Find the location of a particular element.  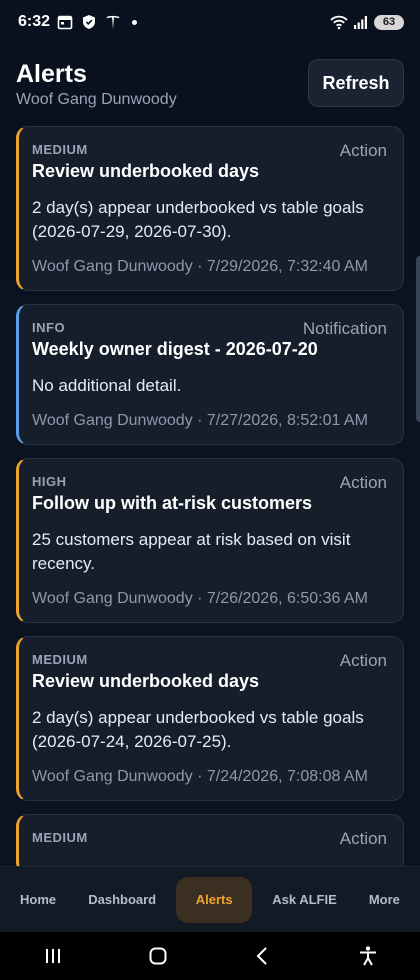

page-header: Alerts Woof Gang Dunwoody Refresh is located at coordinates (210, 85).